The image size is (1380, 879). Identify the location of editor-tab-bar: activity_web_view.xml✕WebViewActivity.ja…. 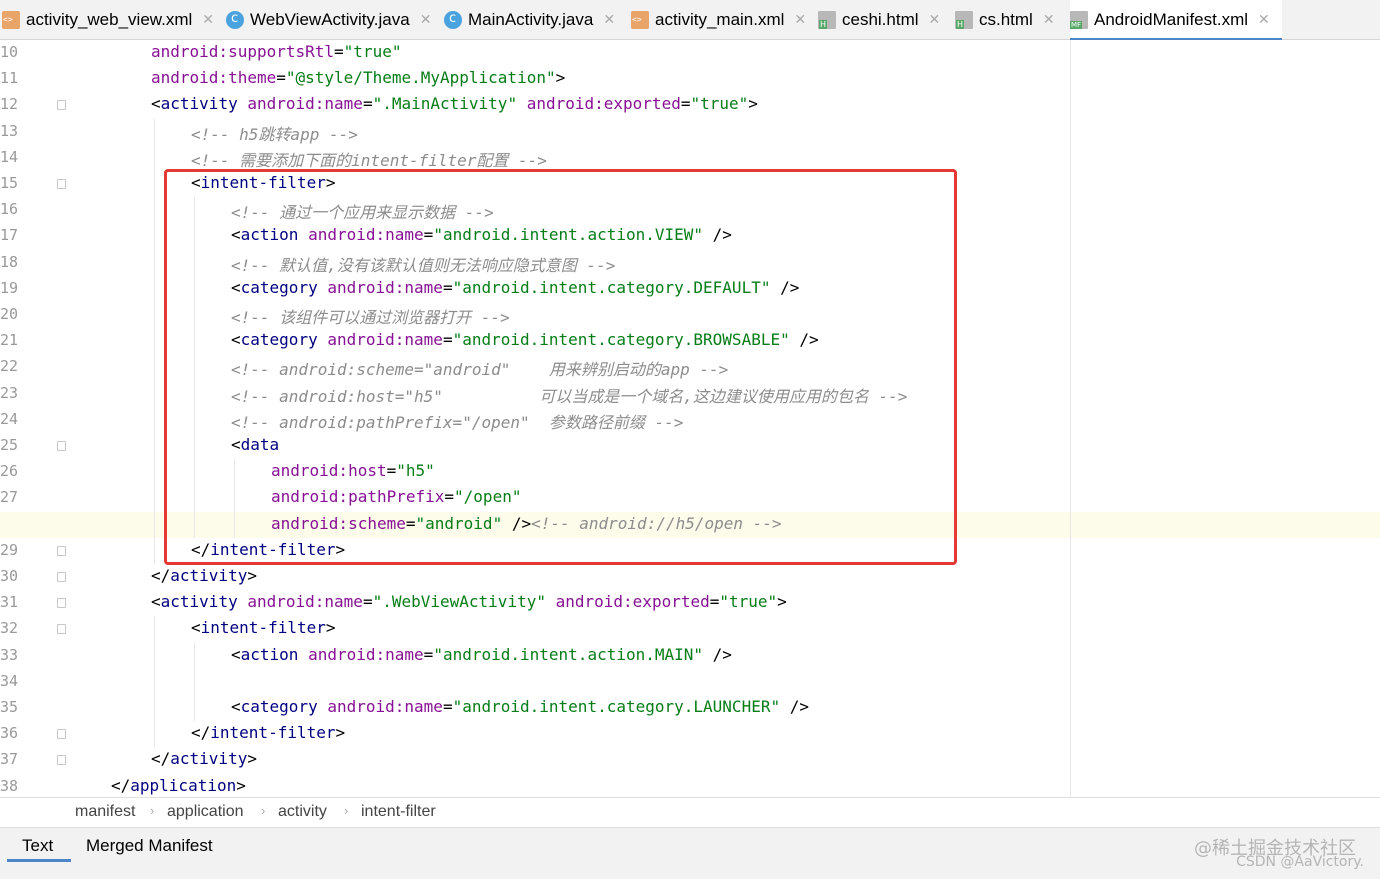
(690, 20).